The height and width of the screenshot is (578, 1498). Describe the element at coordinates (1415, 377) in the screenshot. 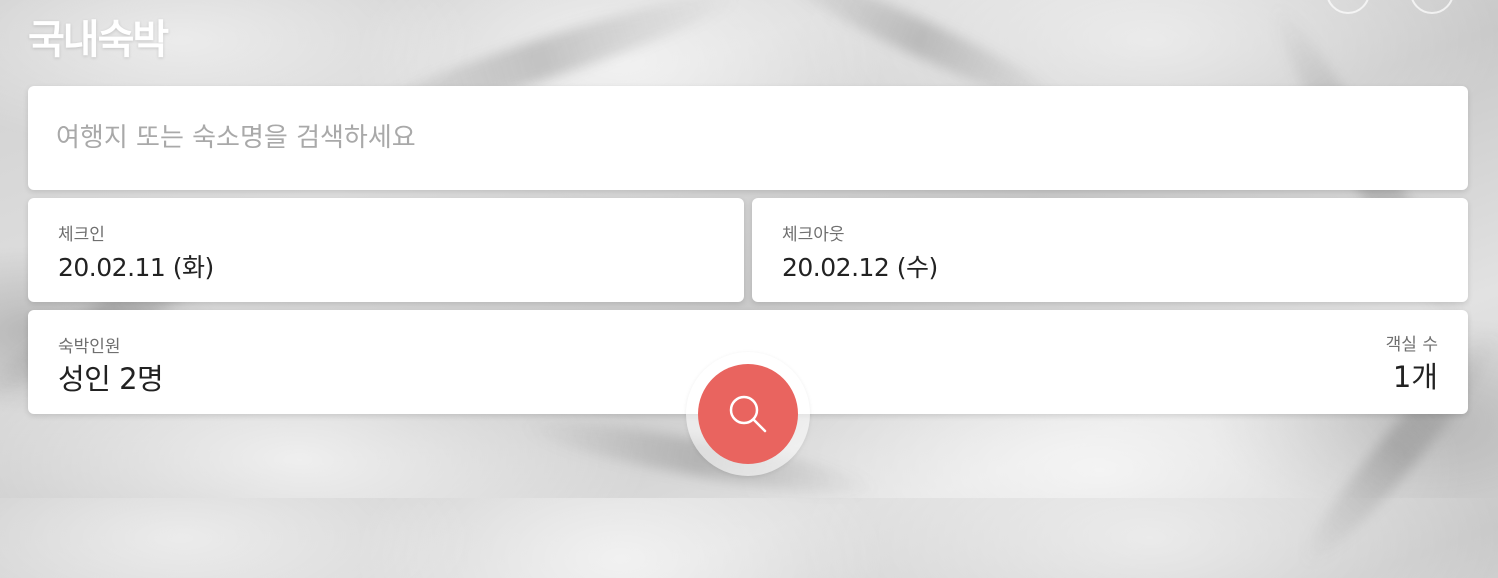

I see `rooms-value: 1개` at that location.